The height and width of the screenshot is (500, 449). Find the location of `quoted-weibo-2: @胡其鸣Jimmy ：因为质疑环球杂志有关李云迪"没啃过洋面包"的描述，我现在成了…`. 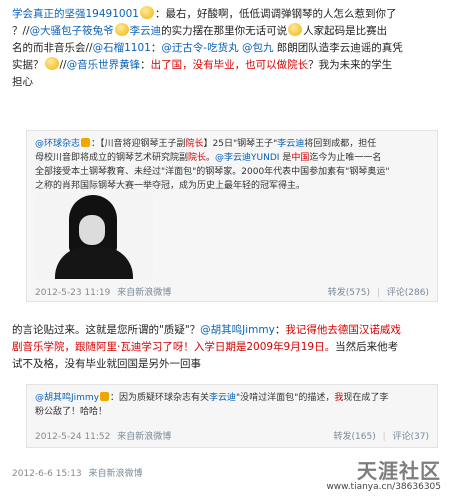

quoted-weibo-2: @胡其鸣Jimmy ：因为质疑环球杂志有关李云迪"没啃过洋面包"的描述，我现在成了… is located at coordinates (232, 416).